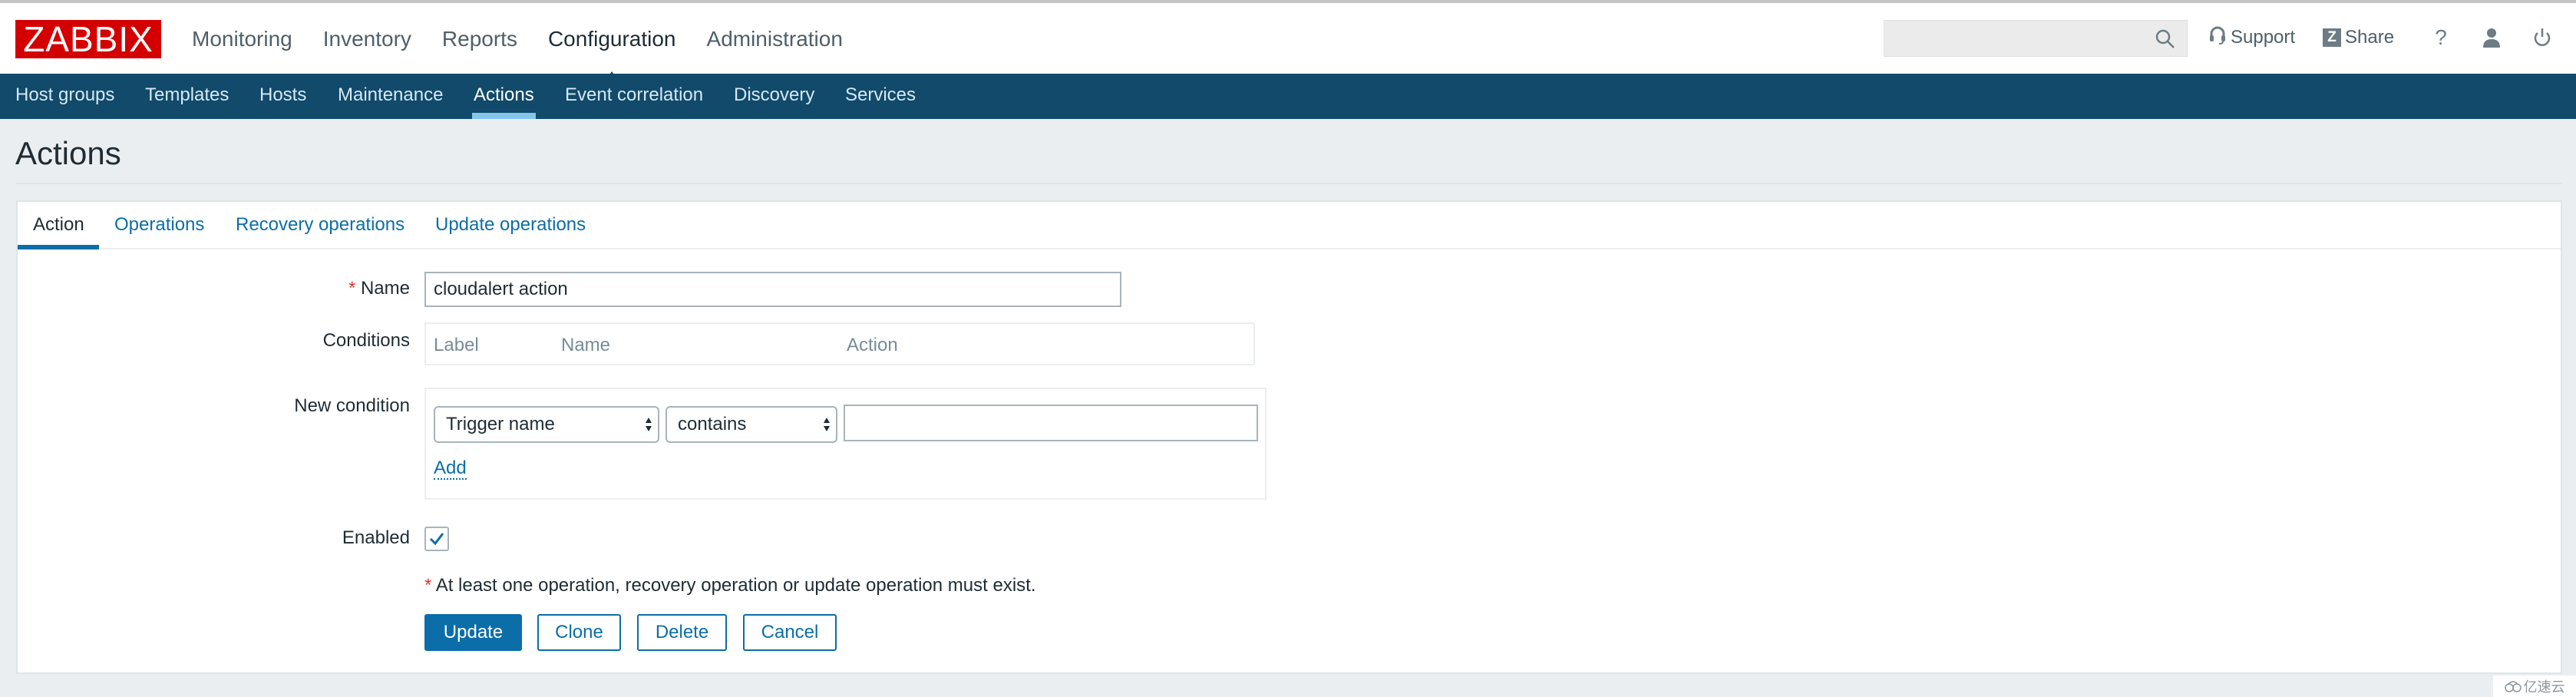 The height and width of the screenshot is (697, 2576). I want to click on tab-action: Action, so click(58, 225).